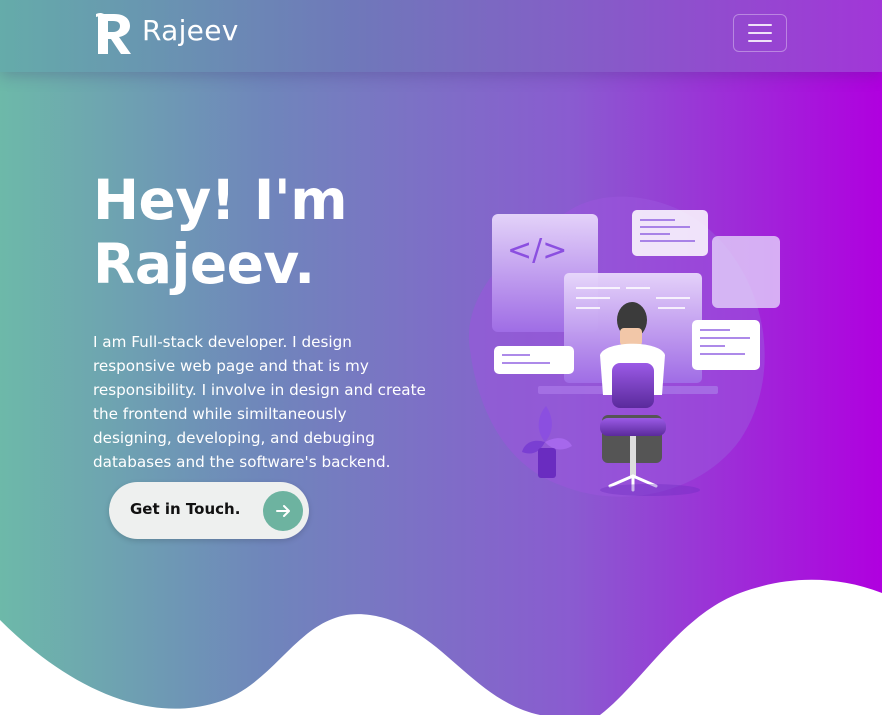 This screenshot has width=882, height=715. I want to click on headline-line-2: Rajeev., so click(204, 264).